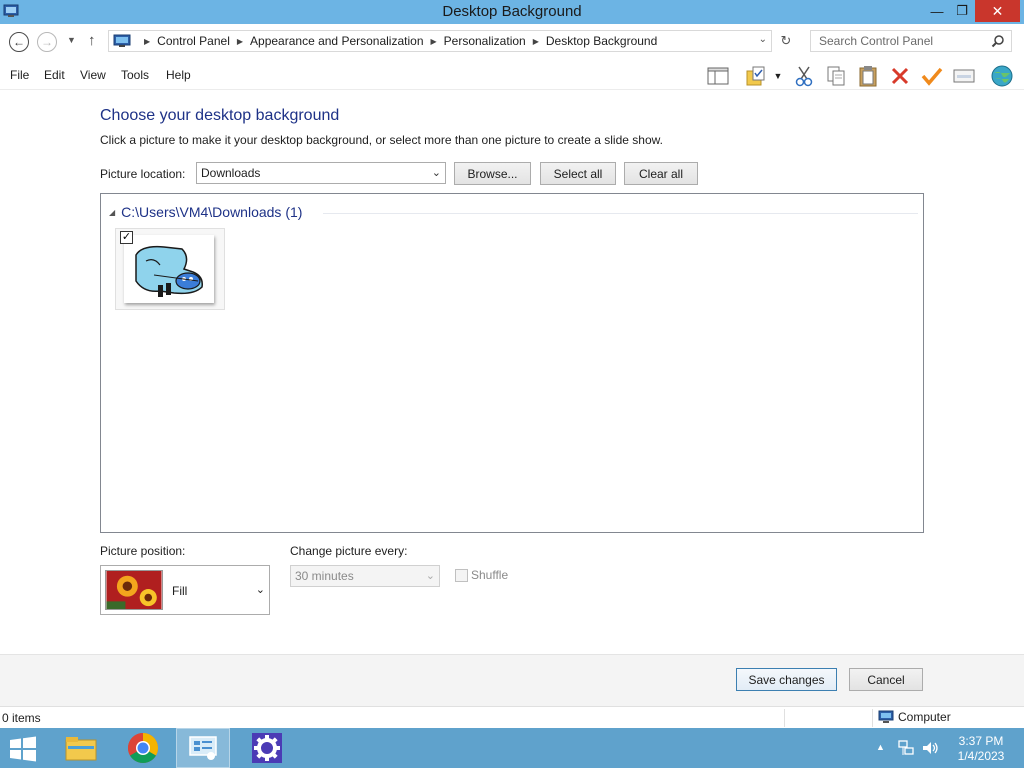 The width and height of the screenshot is (1024, 768). Describe the element at coordinates (578, 173) in the screenshot. I see `select-all-button: Select all` at that location.